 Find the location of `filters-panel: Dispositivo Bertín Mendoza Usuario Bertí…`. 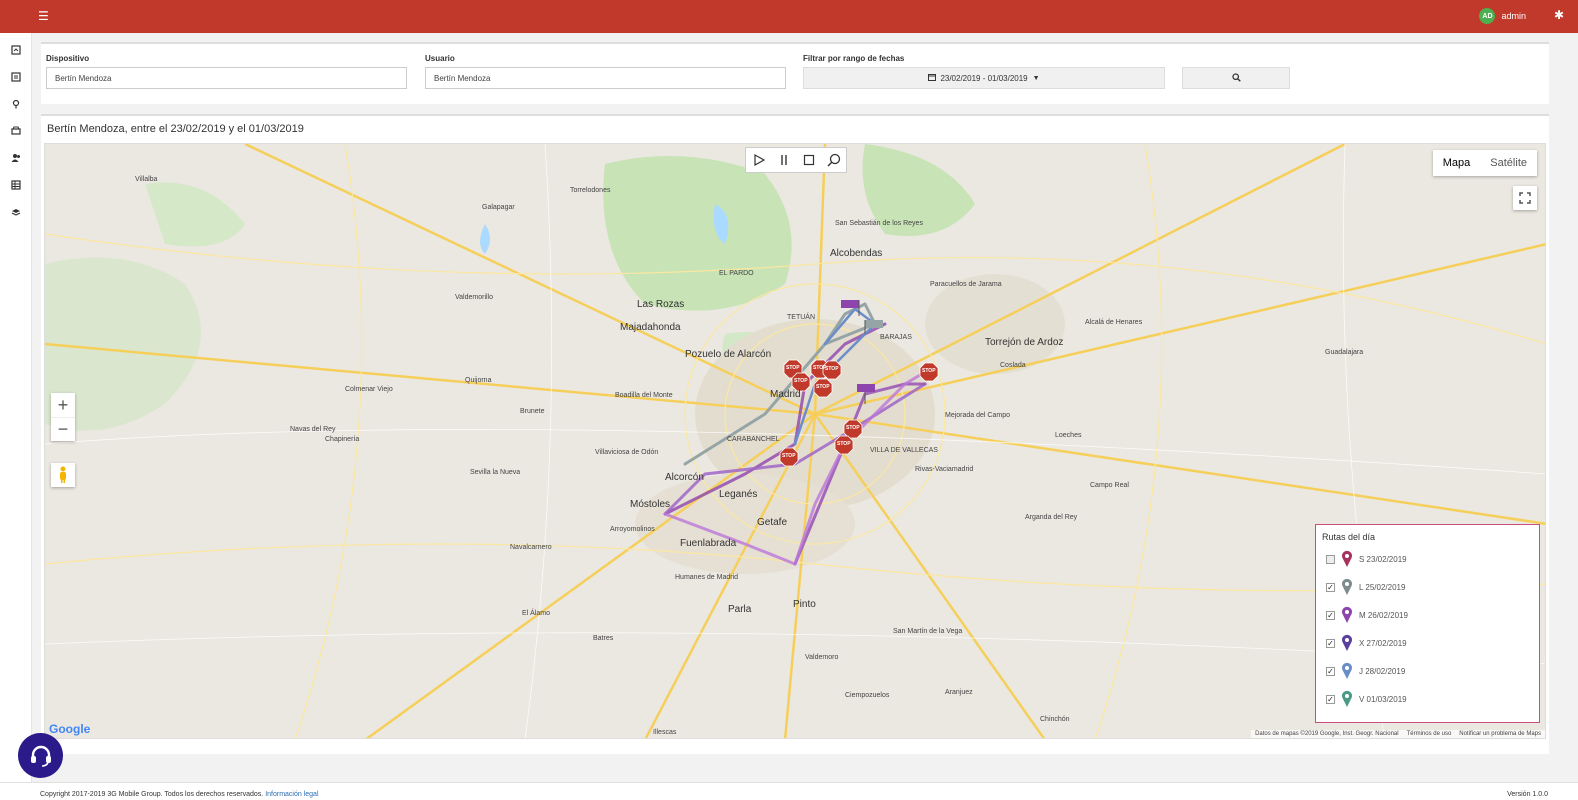

filters-panel: Dispositivo Bertín Mendoza Usuario Bertí… is located at coordinates (795, 73).